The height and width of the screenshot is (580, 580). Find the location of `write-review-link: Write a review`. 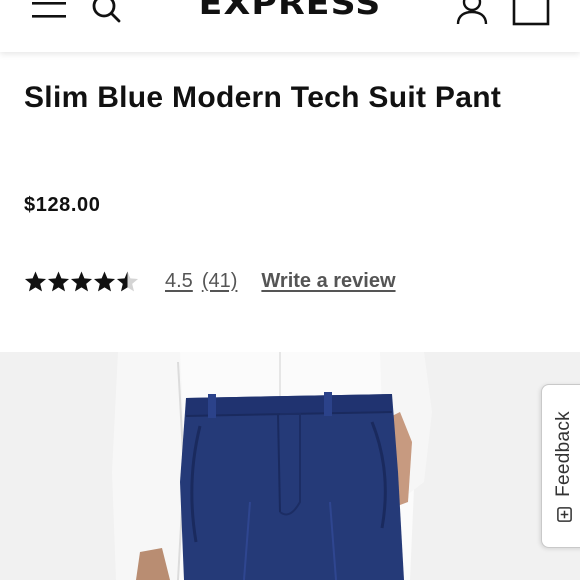

write-review-link: Write a review is located at coordinates (328, 281).